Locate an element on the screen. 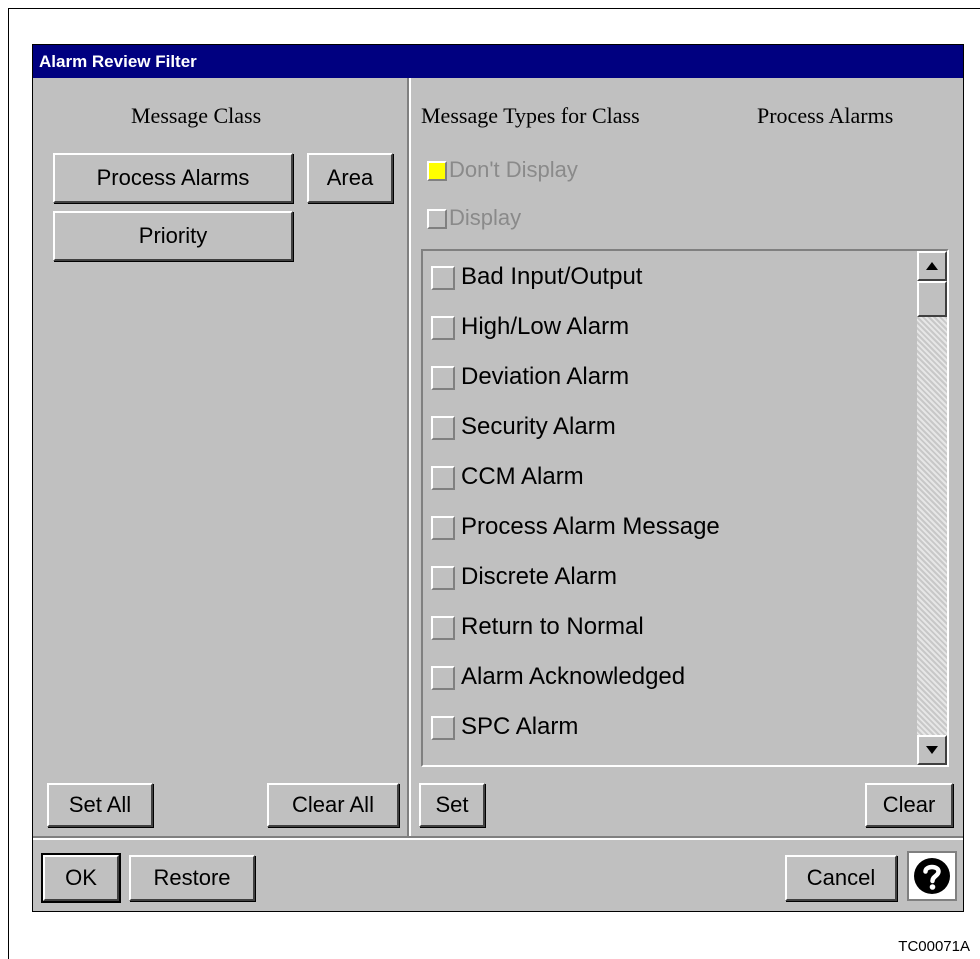  scroll-up-button is located at coordinates (932, 266).